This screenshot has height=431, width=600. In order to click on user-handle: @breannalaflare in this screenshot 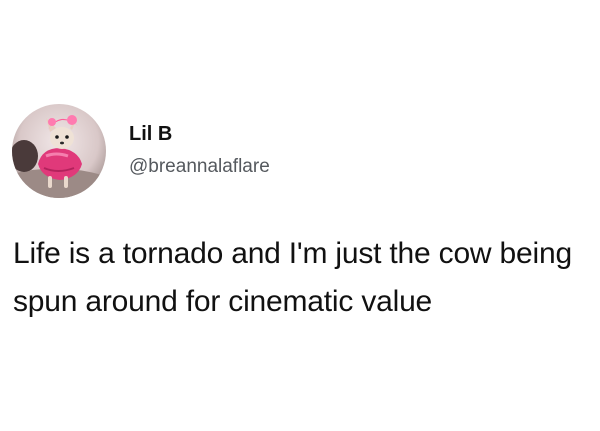, I will do `click(199, 167)`.